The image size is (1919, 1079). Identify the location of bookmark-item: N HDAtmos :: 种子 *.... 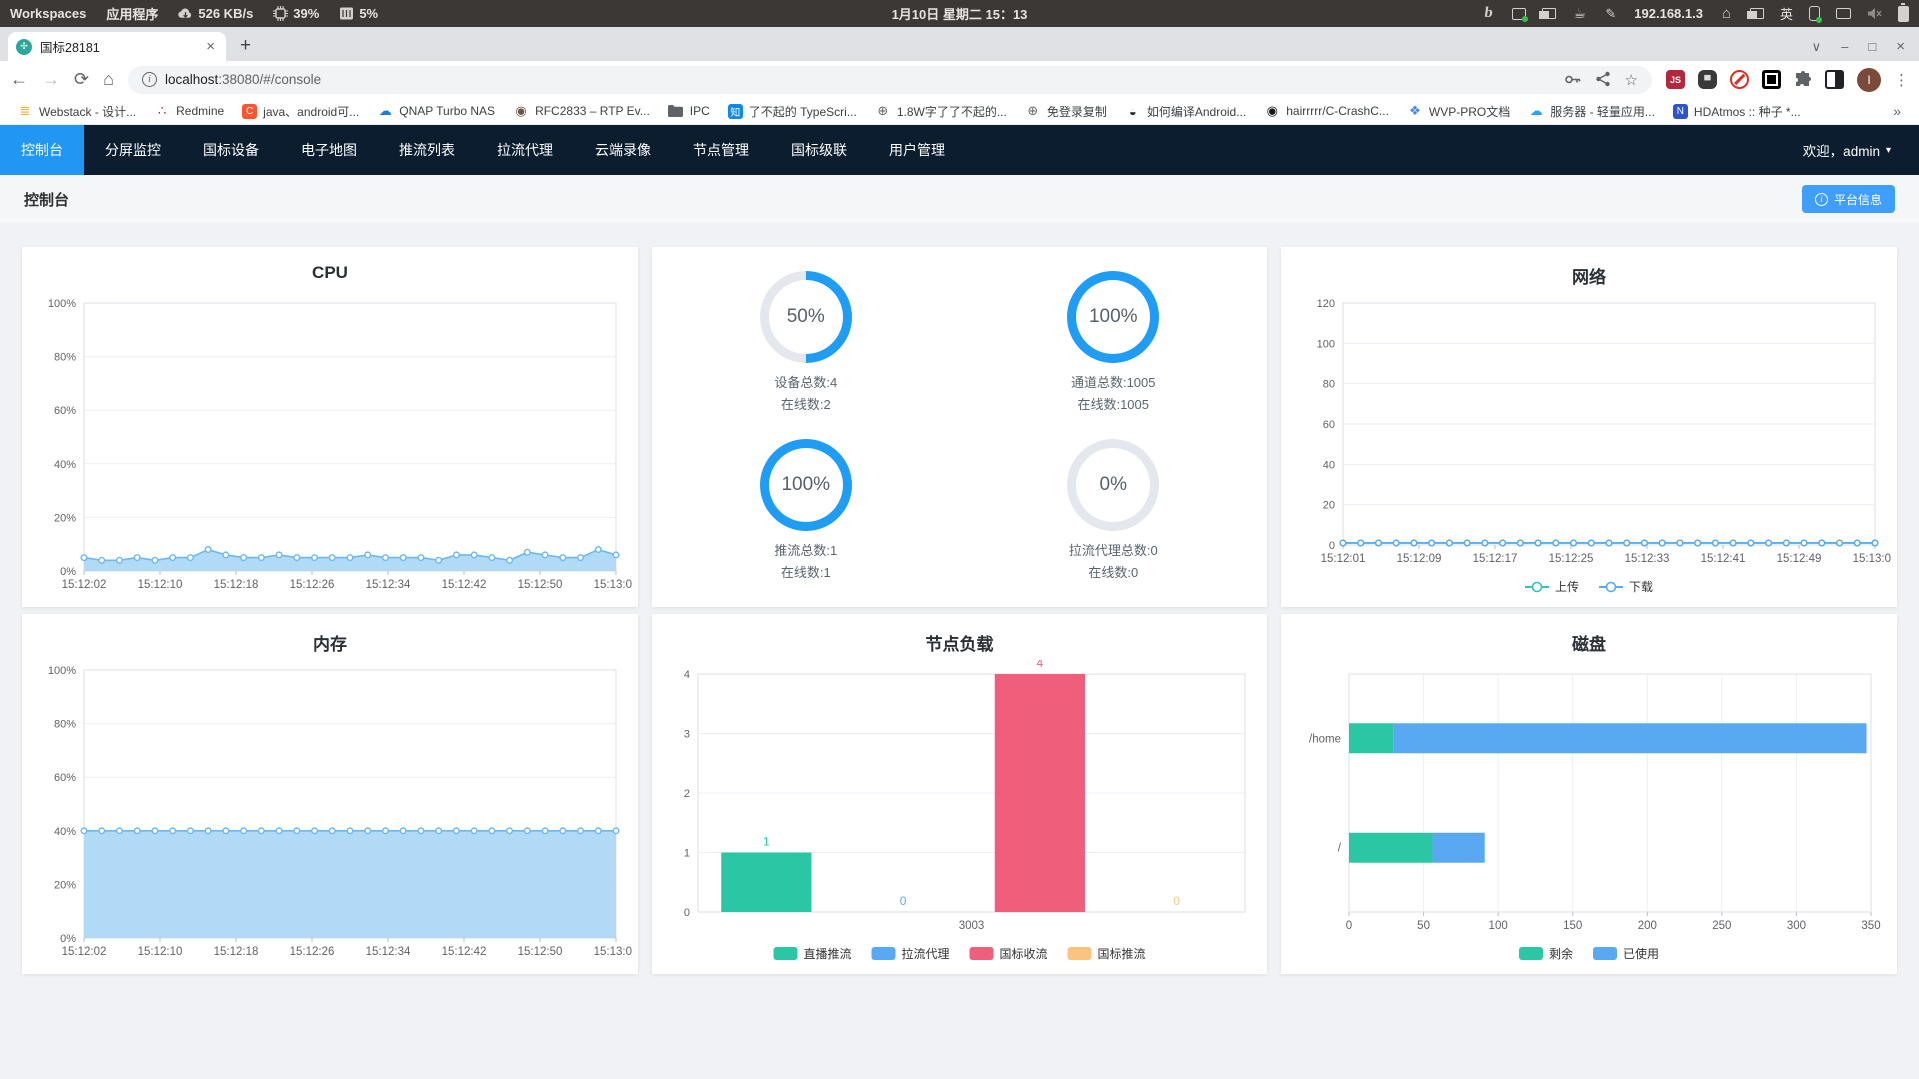
(1737, 111).